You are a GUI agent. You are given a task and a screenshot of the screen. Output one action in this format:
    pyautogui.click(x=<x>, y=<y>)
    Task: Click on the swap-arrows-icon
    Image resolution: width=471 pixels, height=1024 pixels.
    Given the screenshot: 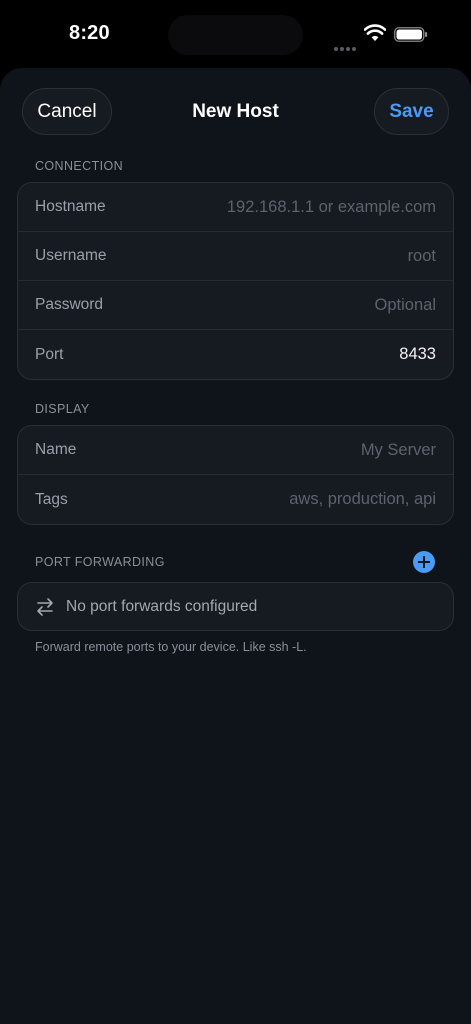 What is the action you would take?
    pyautogui.click(x=45, y=606)
    